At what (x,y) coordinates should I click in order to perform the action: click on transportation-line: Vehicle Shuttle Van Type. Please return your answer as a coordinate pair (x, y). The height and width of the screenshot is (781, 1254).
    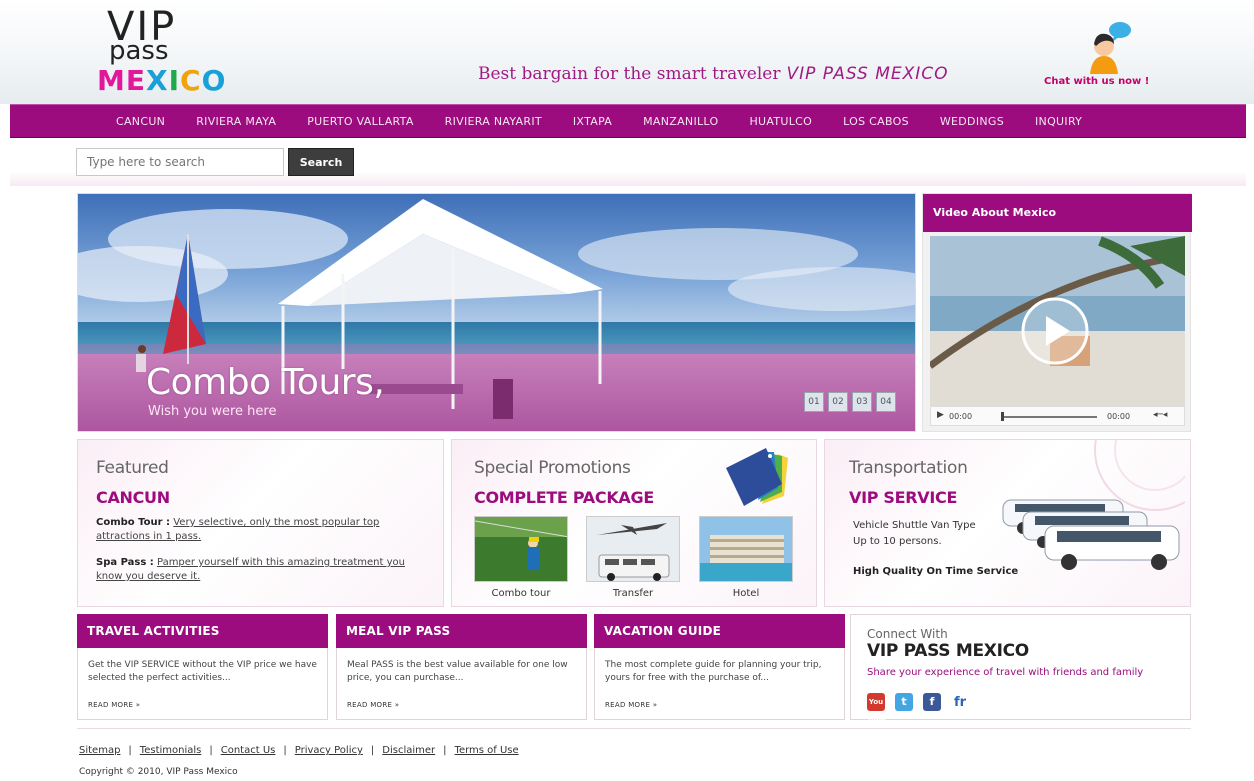
    Looking at the image, I should click on (914, 525).